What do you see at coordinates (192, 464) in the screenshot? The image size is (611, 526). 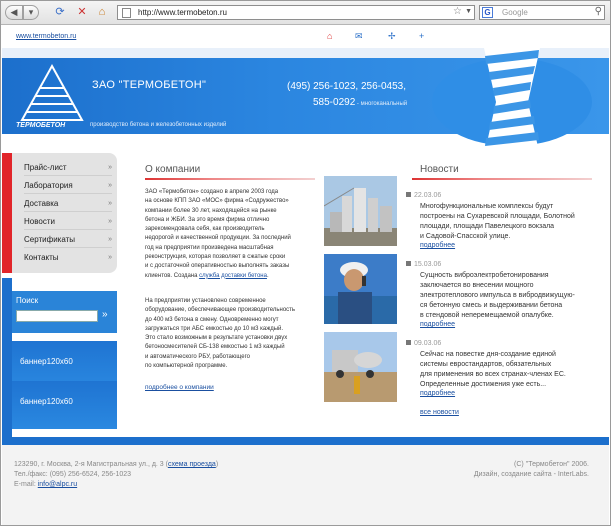 I see `map-link: схема проезда` at bounding box center [192, 464].